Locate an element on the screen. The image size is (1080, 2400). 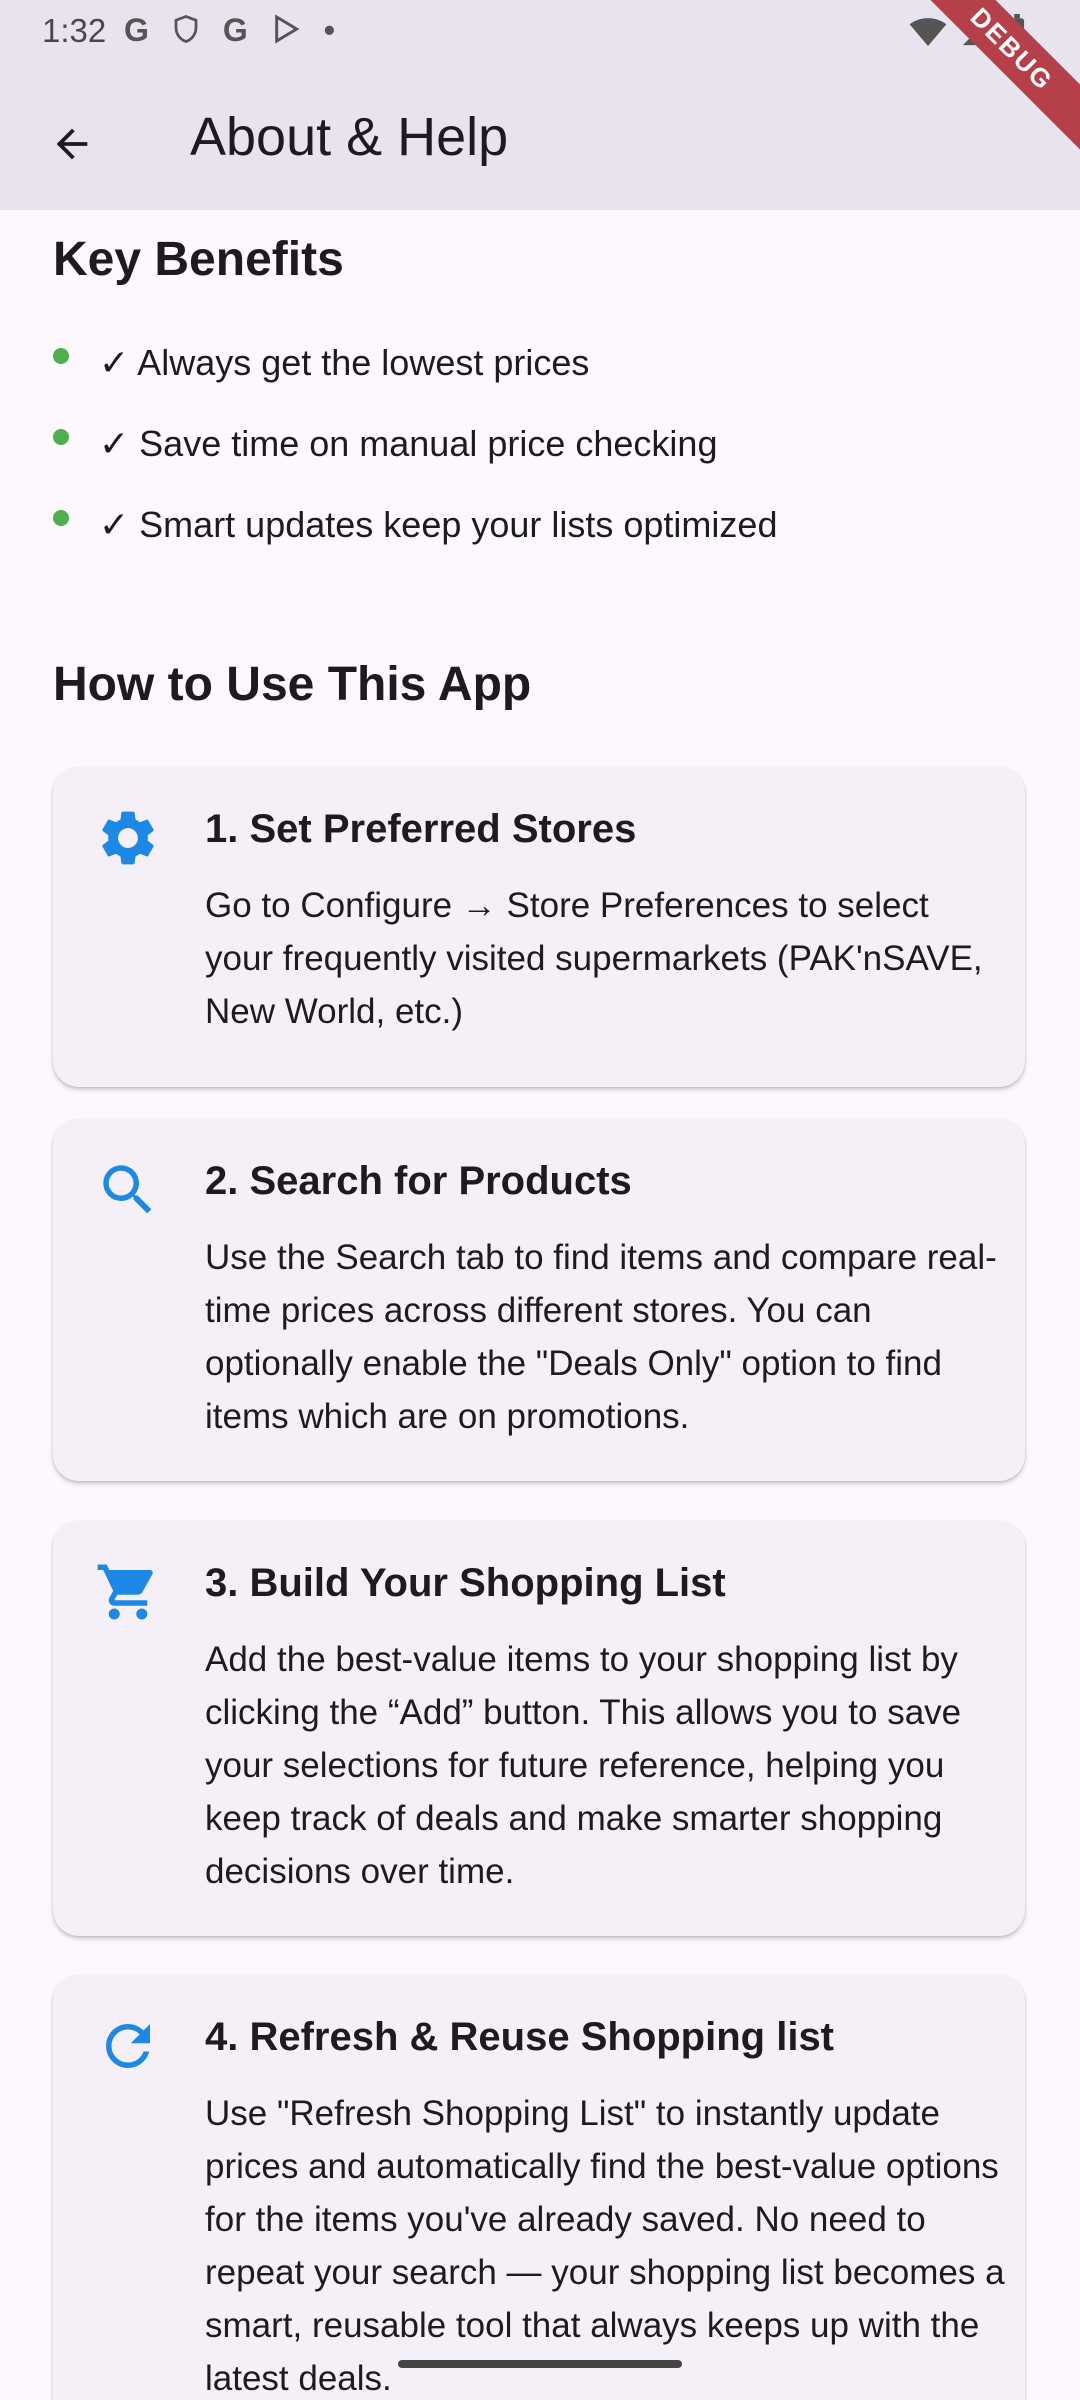
refresh-icon is located at coordinates (128, 2046).